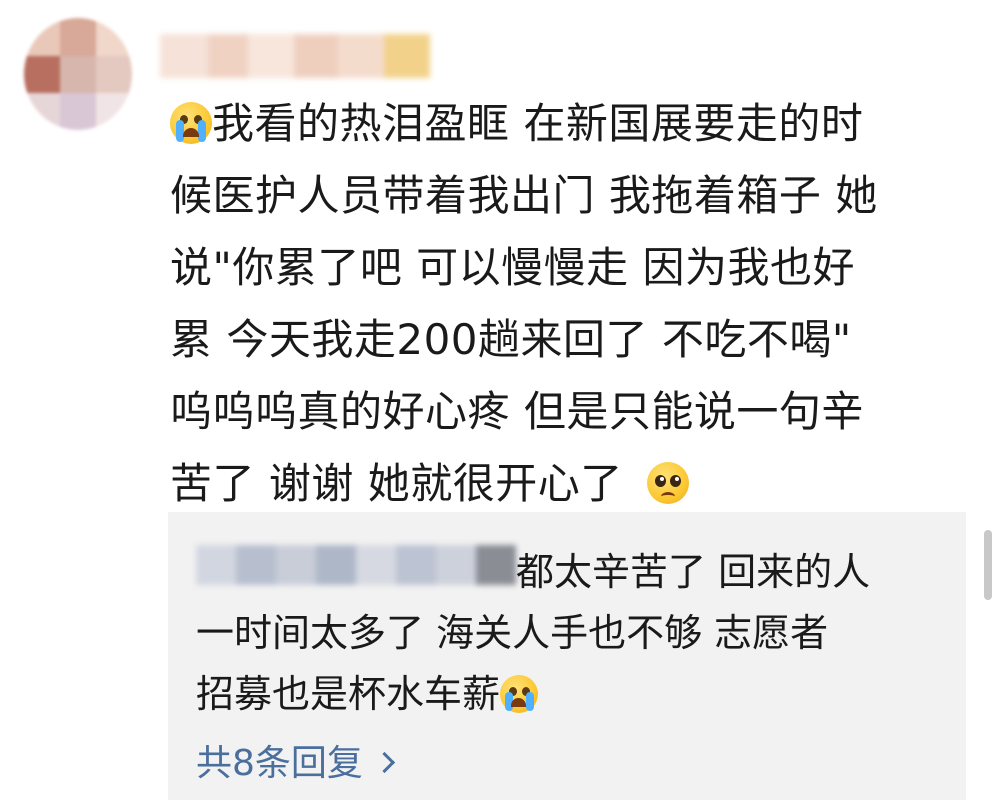 The image size is (996, 800). Describe the element at coordinates (693, 572) in the screenshot. I see `reply-line-text: 都太辛苦了 回来的人` at that location.